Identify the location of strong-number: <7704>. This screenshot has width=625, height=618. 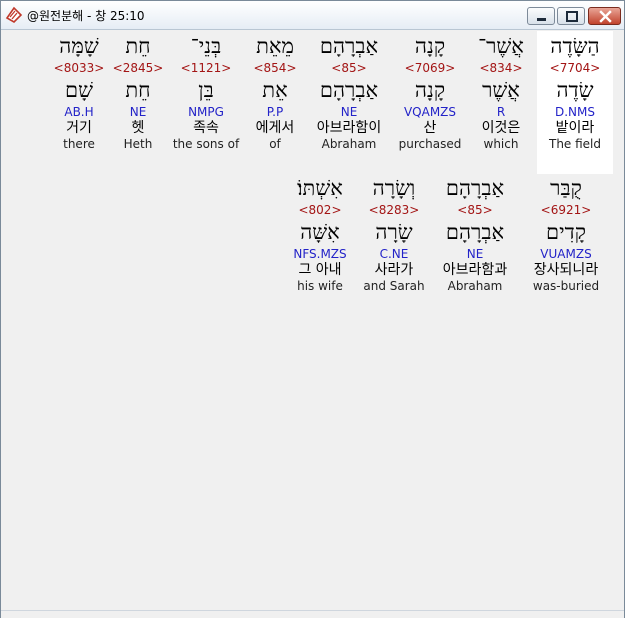
(575, 68).